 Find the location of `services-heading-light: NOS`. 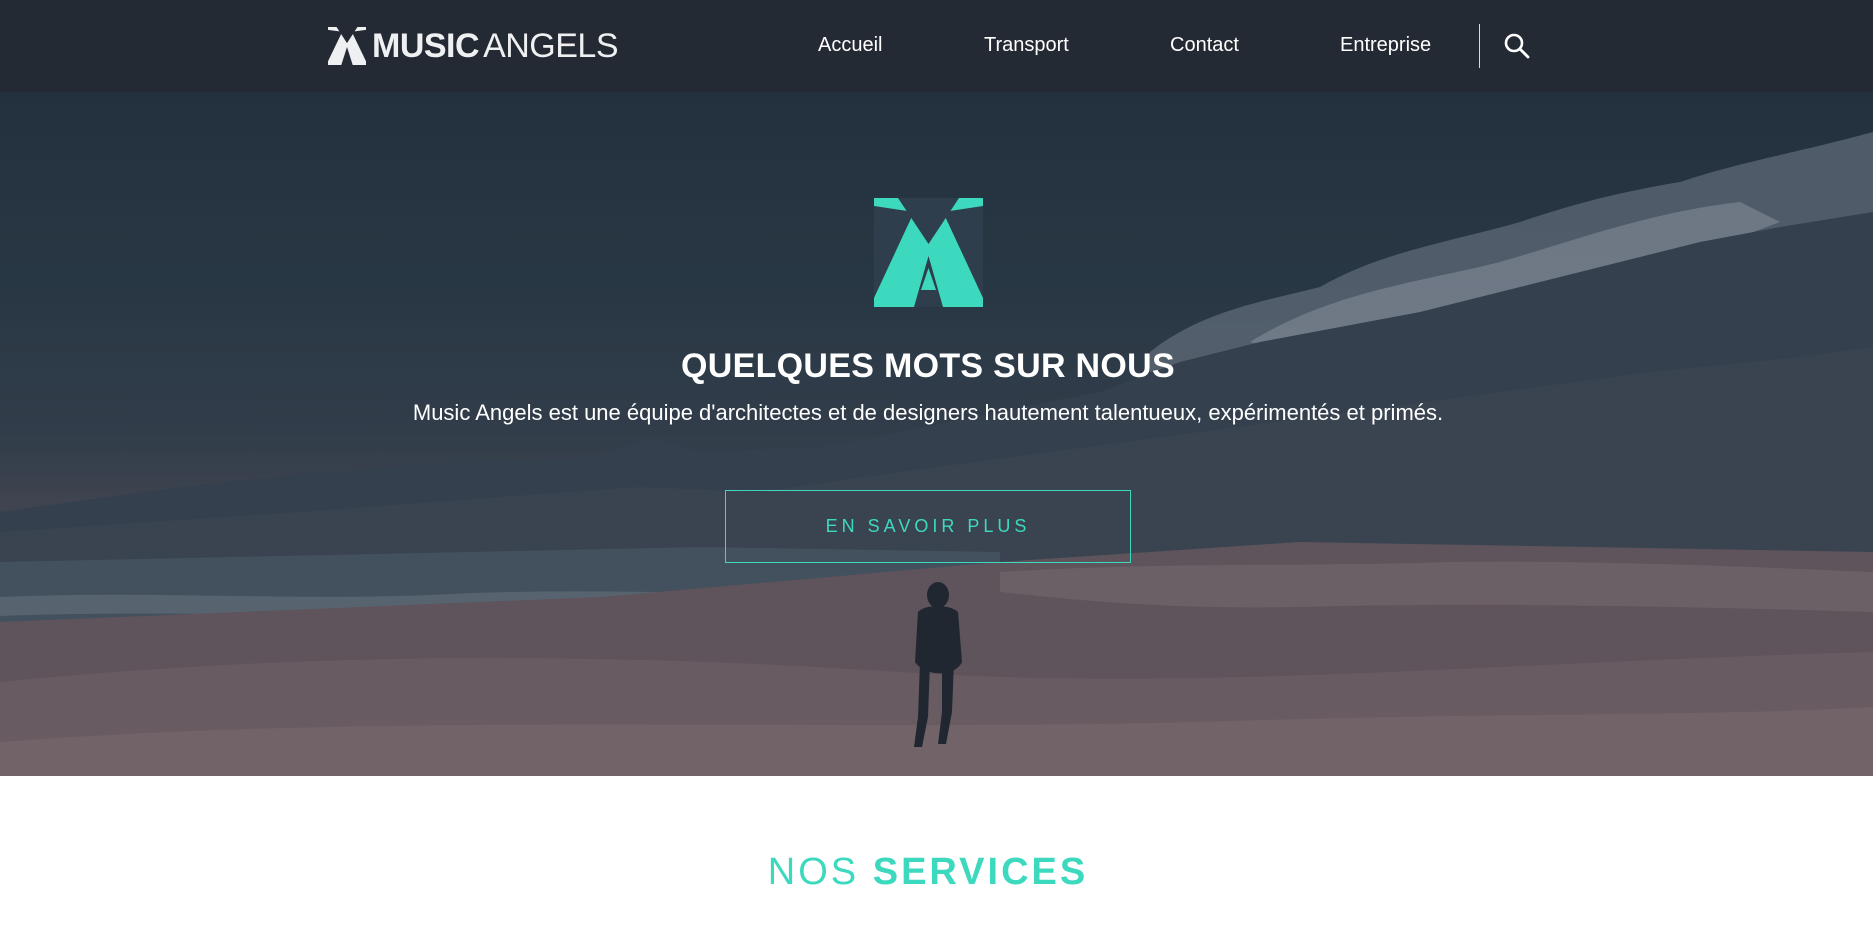

services-heading-light: NOS is located at coordinates (813, 872).